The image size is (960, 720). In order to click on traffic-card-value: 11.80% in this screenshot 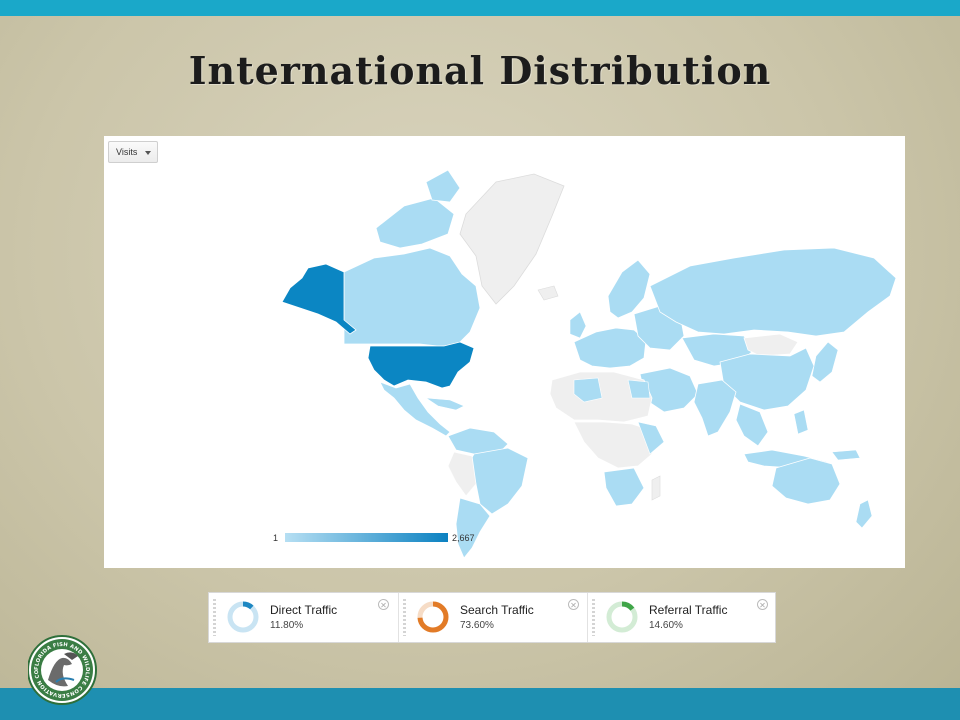, I will do `click(287, 625)`.